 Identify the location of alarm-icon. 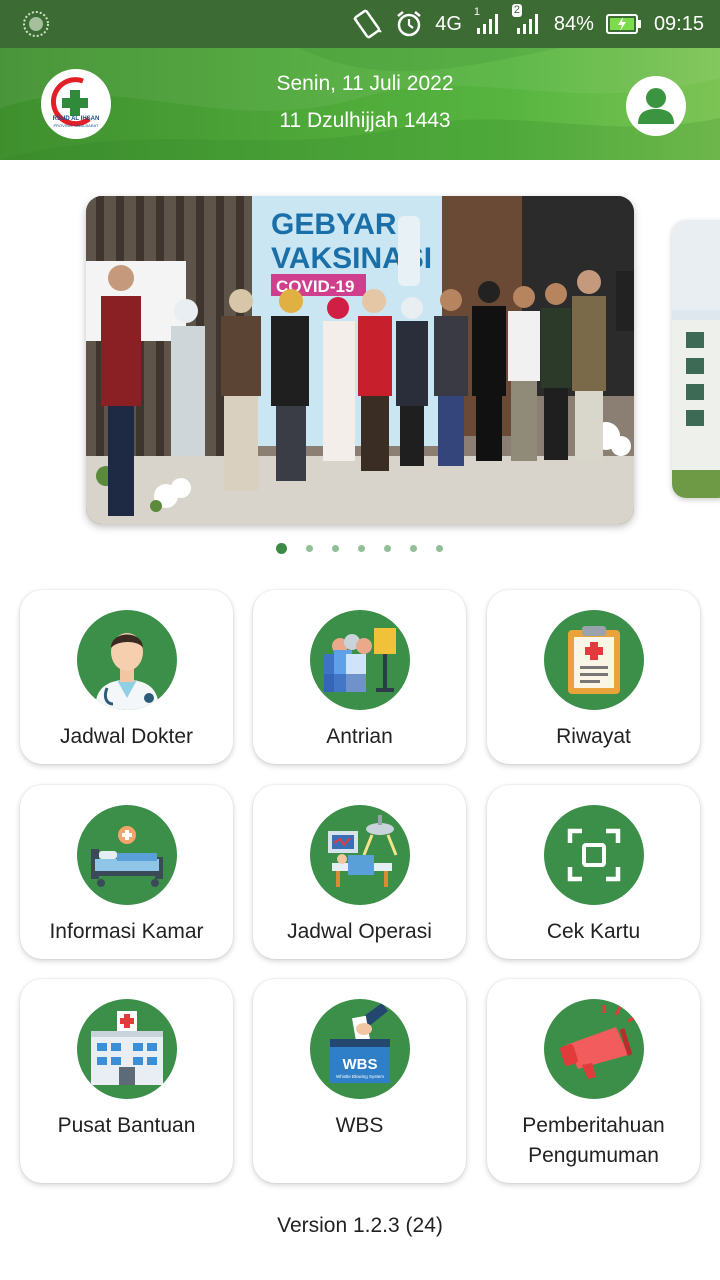
(409, 24).